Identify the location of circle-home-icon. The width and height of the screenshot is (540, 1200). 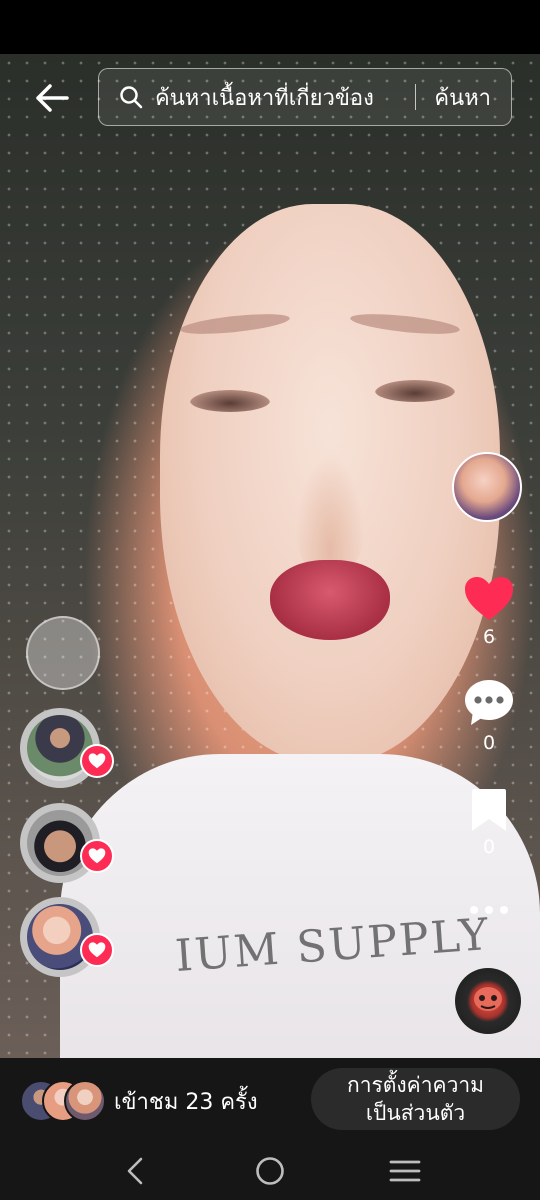
(270, 1171).